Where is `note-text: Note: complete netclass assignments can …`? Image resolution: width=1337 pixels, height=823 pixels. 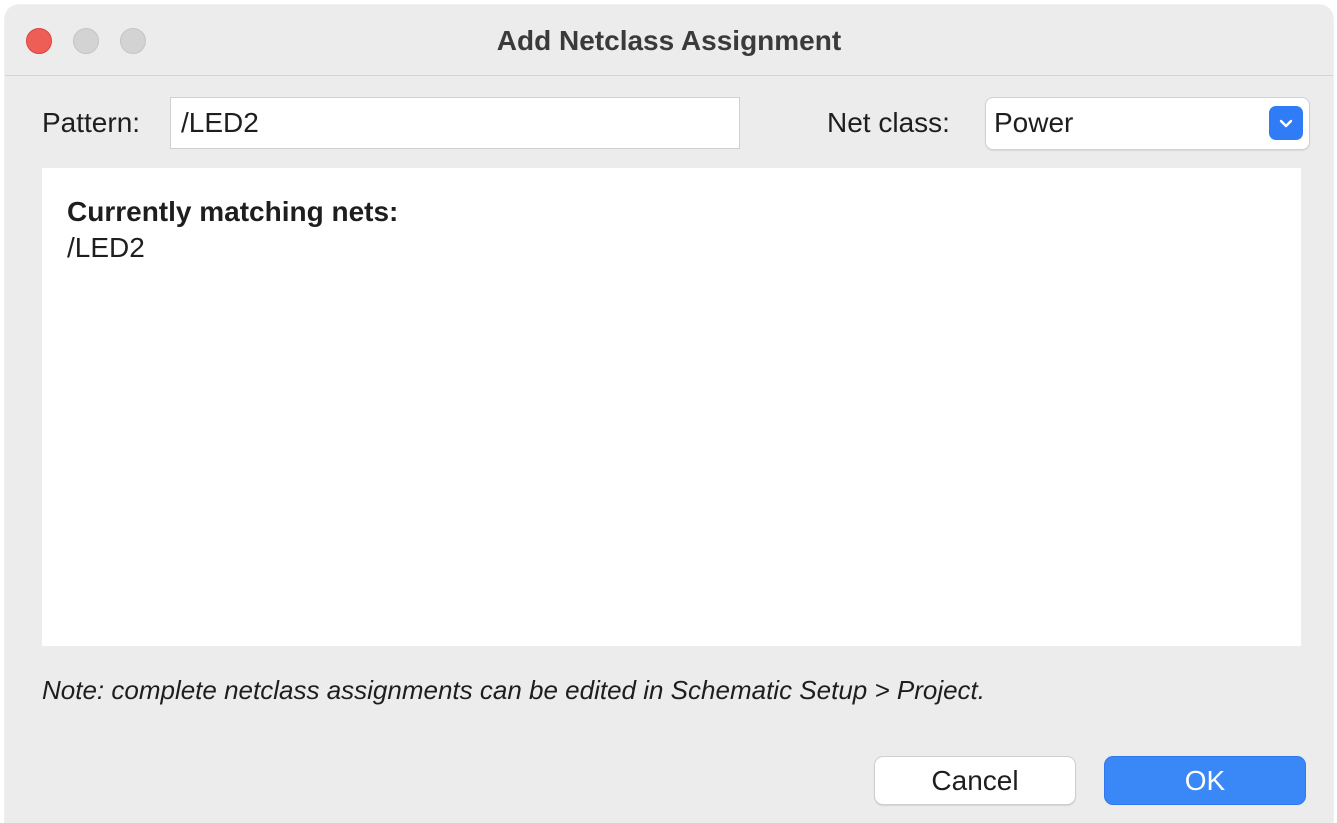 note-text: Note: complete netclass assignments can … is located at coordinates (514, 690).